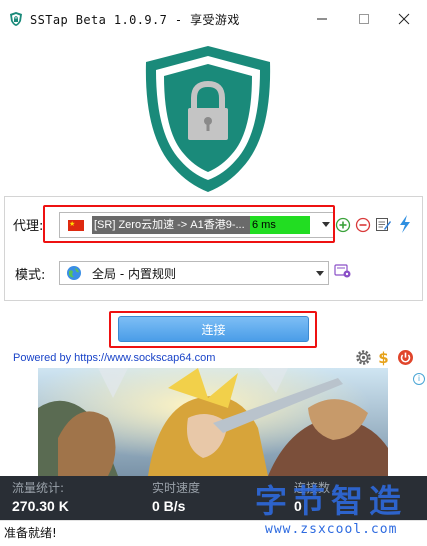 Image resolution: width=427 pixels, height=546 pixels. What do you see at coordinates (30, 275) in the screenshot?
I see `mode-label: 模式:` at bounding box center [30, 275].